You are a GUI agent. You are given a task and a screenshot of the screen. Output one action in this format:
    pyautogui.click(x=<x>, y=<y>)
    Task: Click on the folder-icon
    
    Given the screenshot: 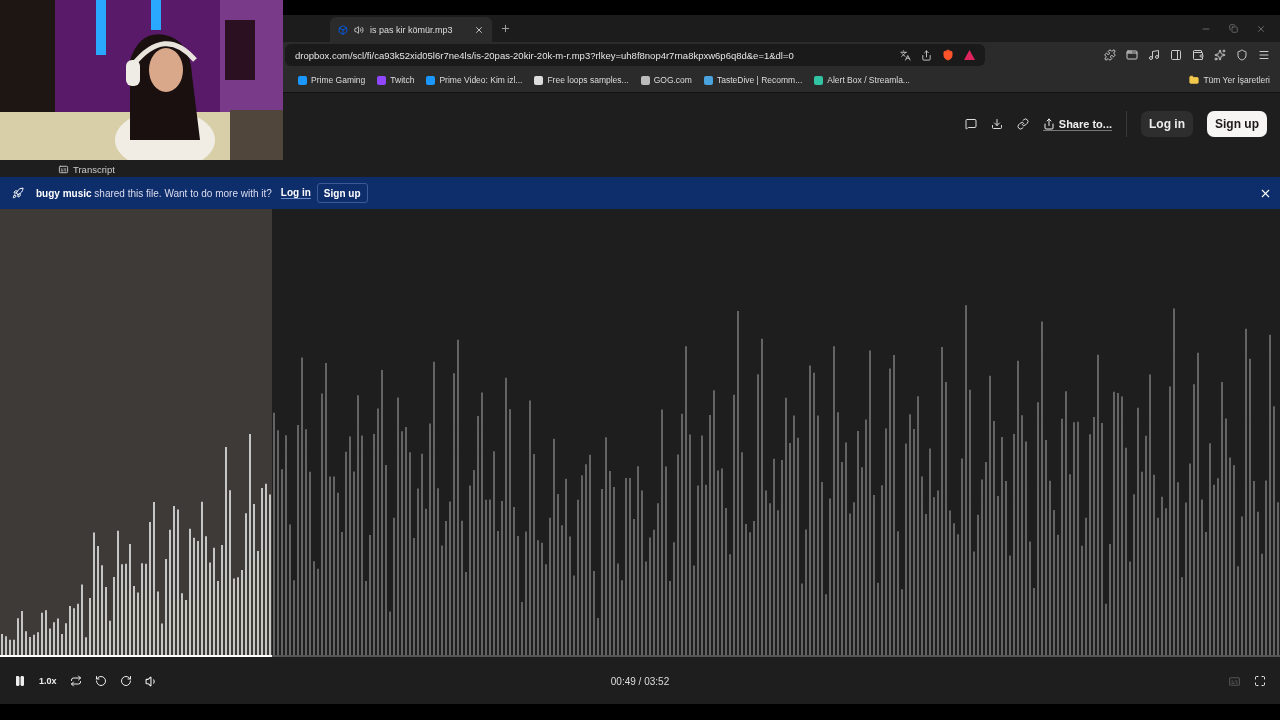 What is the action you would take?
    pyautogui.click(x=1194, y=80)
    